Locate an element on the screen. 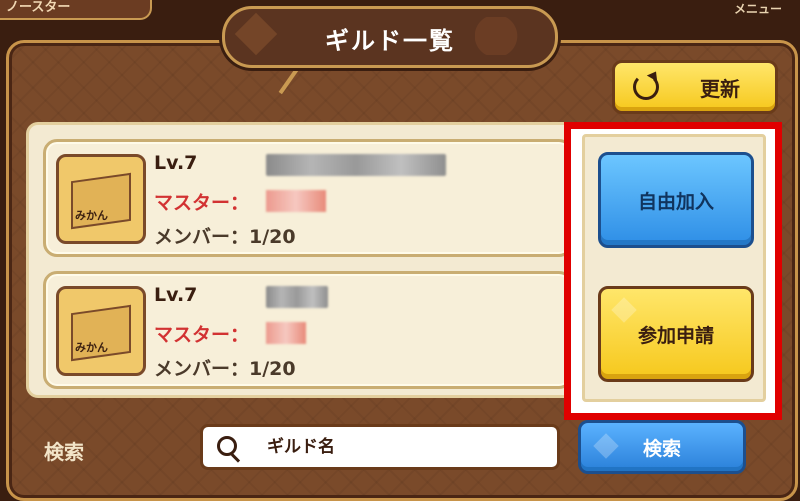 The height and width of the screenshot is (501, 800). title-banner: ギルド一覧 is located at coordinates (390, 37).